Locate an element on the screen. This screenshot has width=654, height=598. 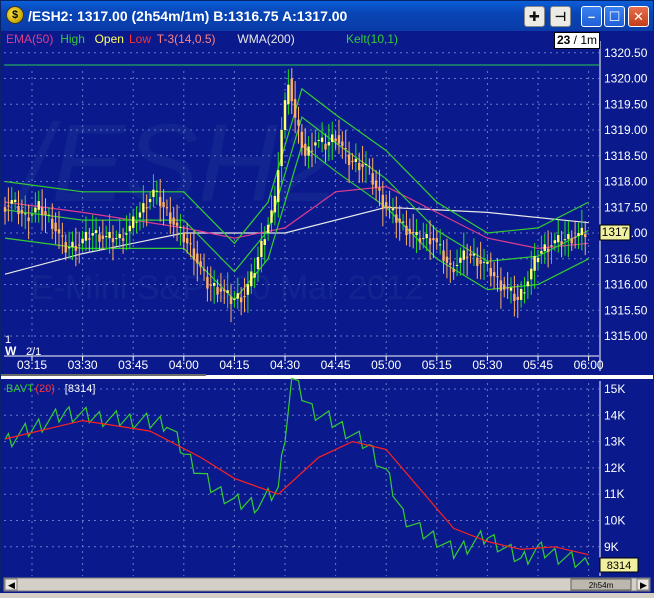
trading-app-icon: $ is located at coordinates (15, 15).